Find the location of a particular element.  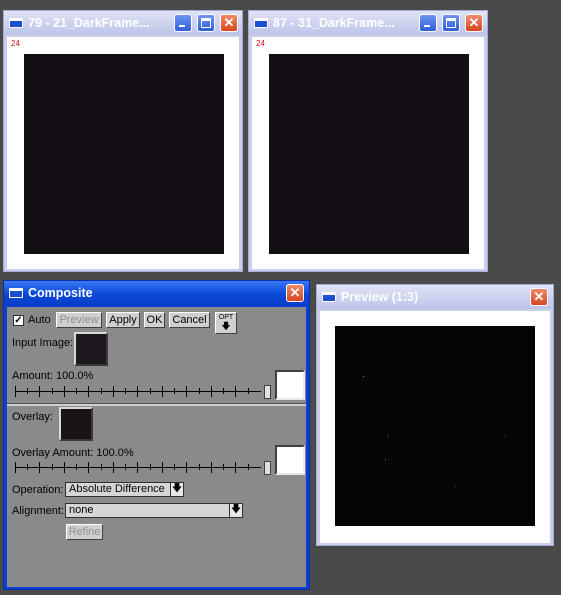

window-title: Preview (1:3) is located at coordinates (380, 297).